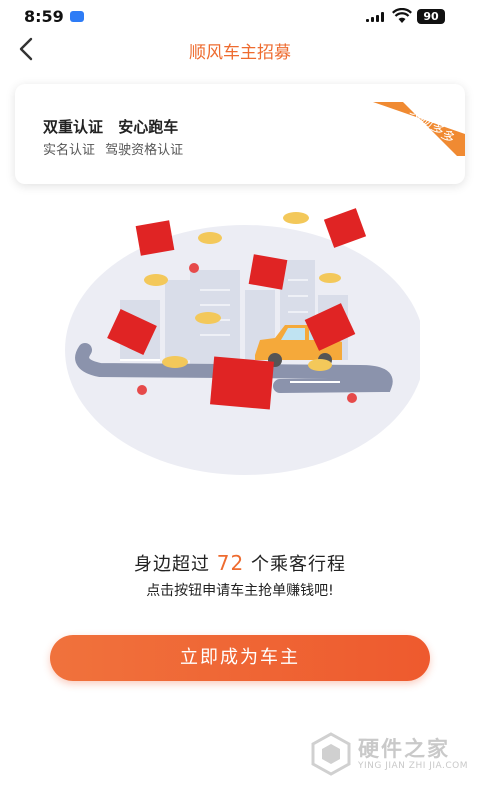 The image size is (480, 800). Describe the element at coordinates (413, 766) in the screenshot. I see `watermark-url: YING JIAN ZHI JIA.COM` at that location.